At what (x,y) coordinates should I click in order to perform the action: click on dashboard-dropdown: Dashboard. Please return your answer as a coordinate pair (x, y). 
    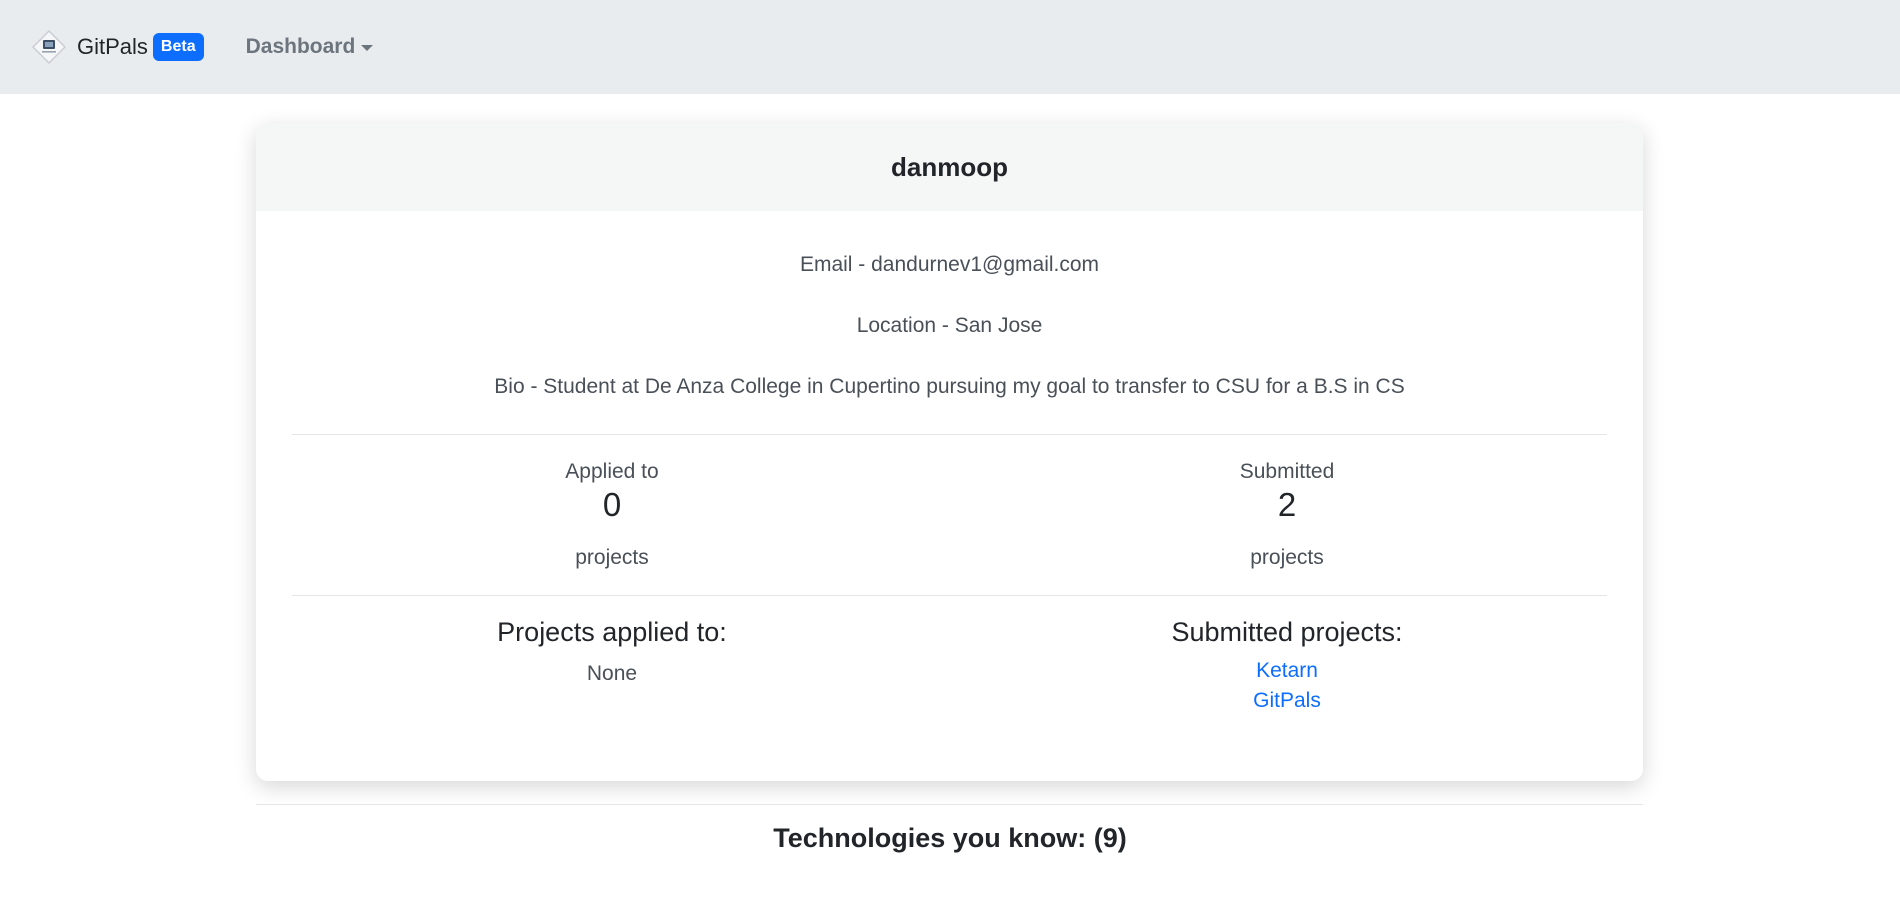
    Looking at the image, I should click on (310, 47).